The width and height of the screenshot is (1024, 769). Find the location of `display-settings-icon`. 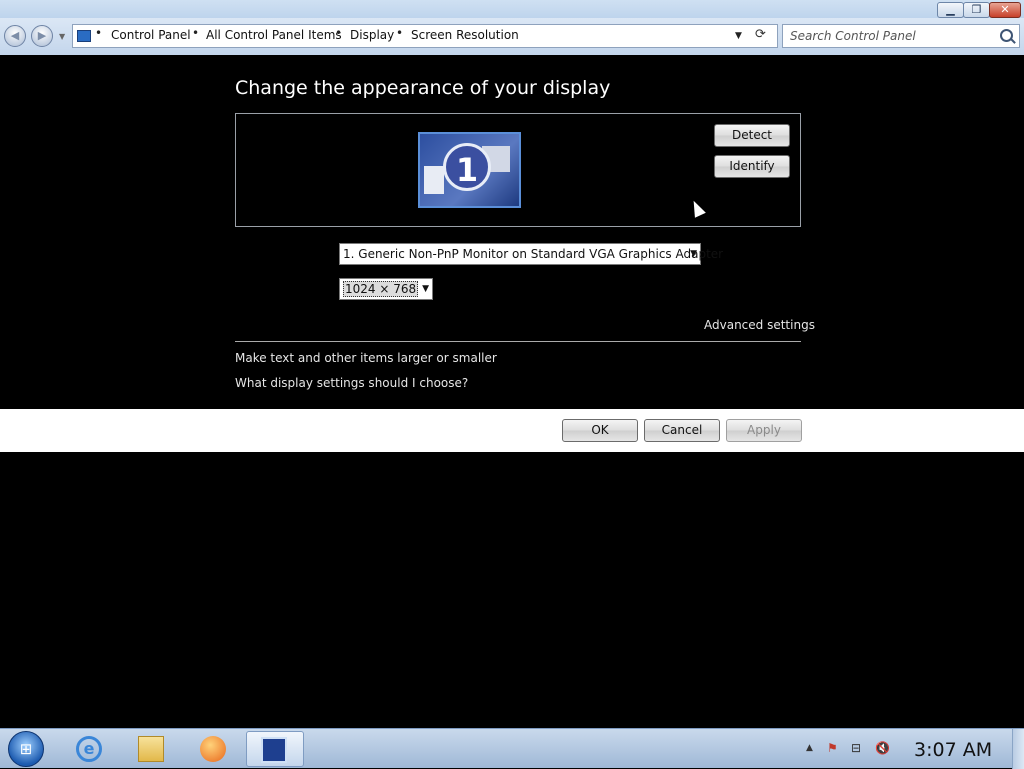

display-settings-icon is located at coordinates (274, 750).